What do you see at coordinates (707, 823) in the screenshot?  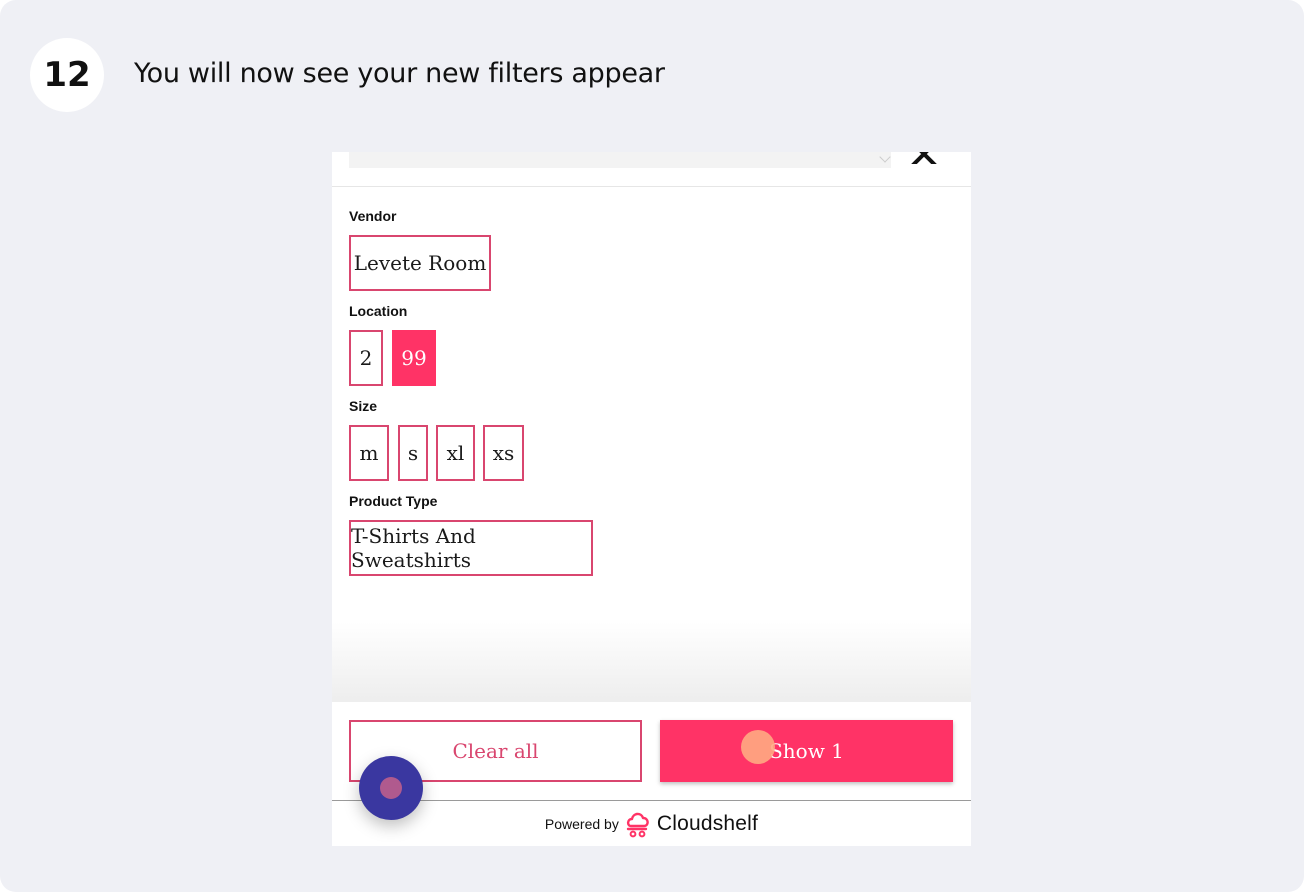 I see `brand-name: Cloudshelf` at bounding box center [707, 823].